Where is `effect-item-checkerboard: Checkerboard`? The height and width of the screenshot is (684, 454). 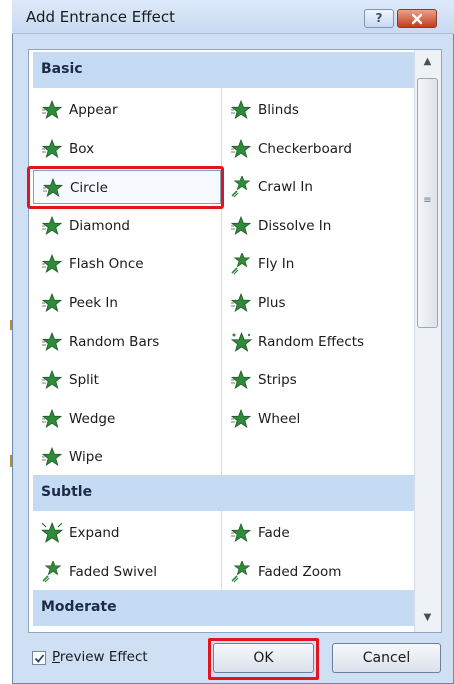 effect-item-checkerboard: Checkerboard is located at coordinates (318, 149).